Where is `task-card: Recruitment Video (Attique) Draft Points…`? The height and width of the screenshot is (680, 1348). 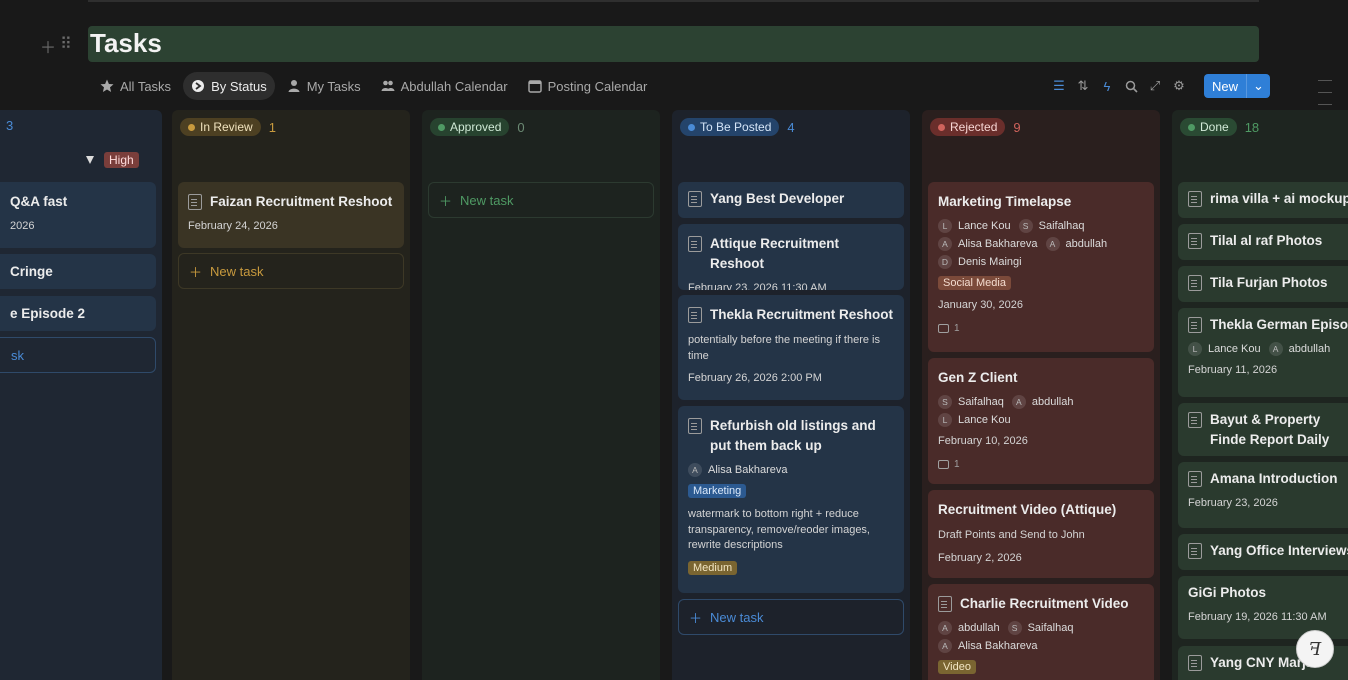
task-card: Recruitment Video (Attique) Draft Points… is located at coordinates (1041, 534).